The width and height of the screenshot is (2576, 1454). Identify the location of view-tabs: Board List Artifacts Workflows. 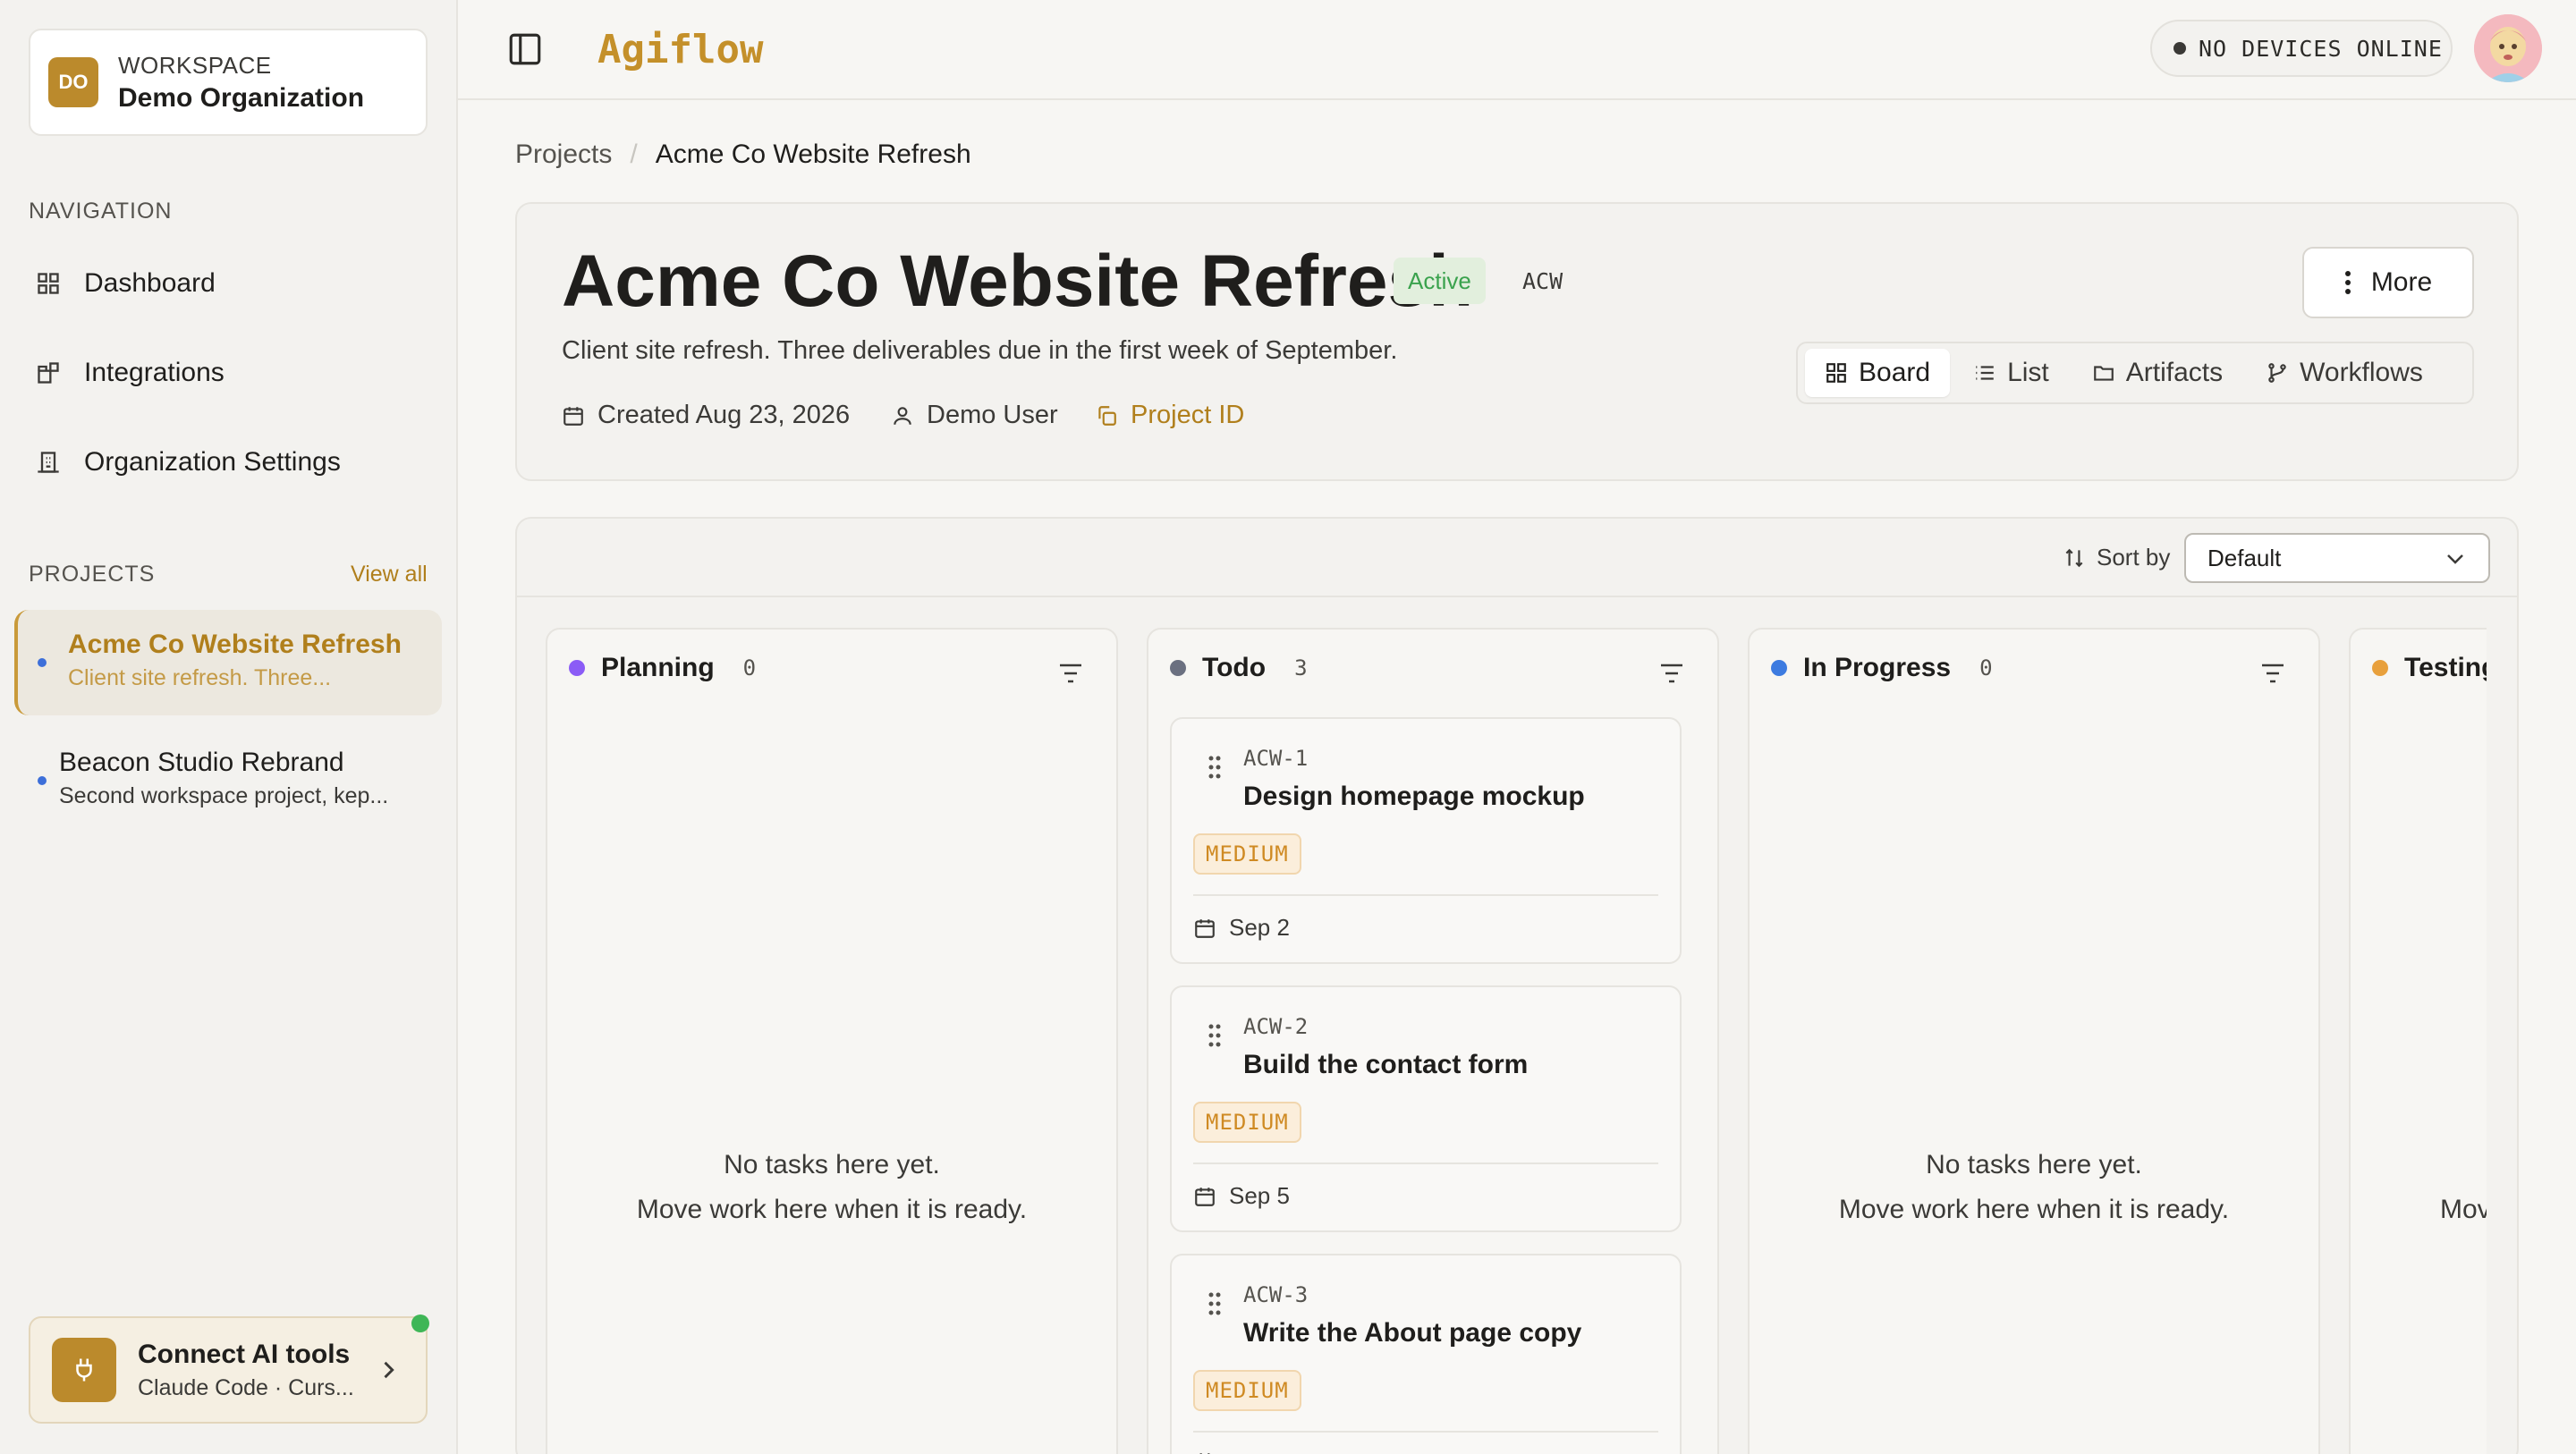
(2135, 373).